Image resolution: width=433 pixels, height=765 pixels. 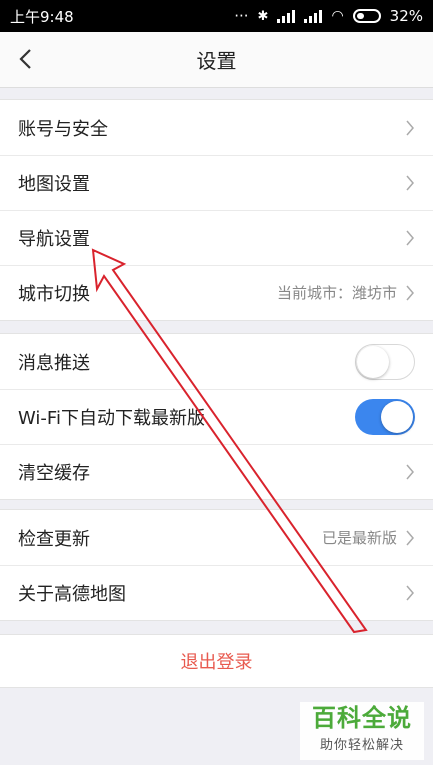 I want to click on status-icons: ··· ✱ ◠ 32%, so click(x=328, y=16).